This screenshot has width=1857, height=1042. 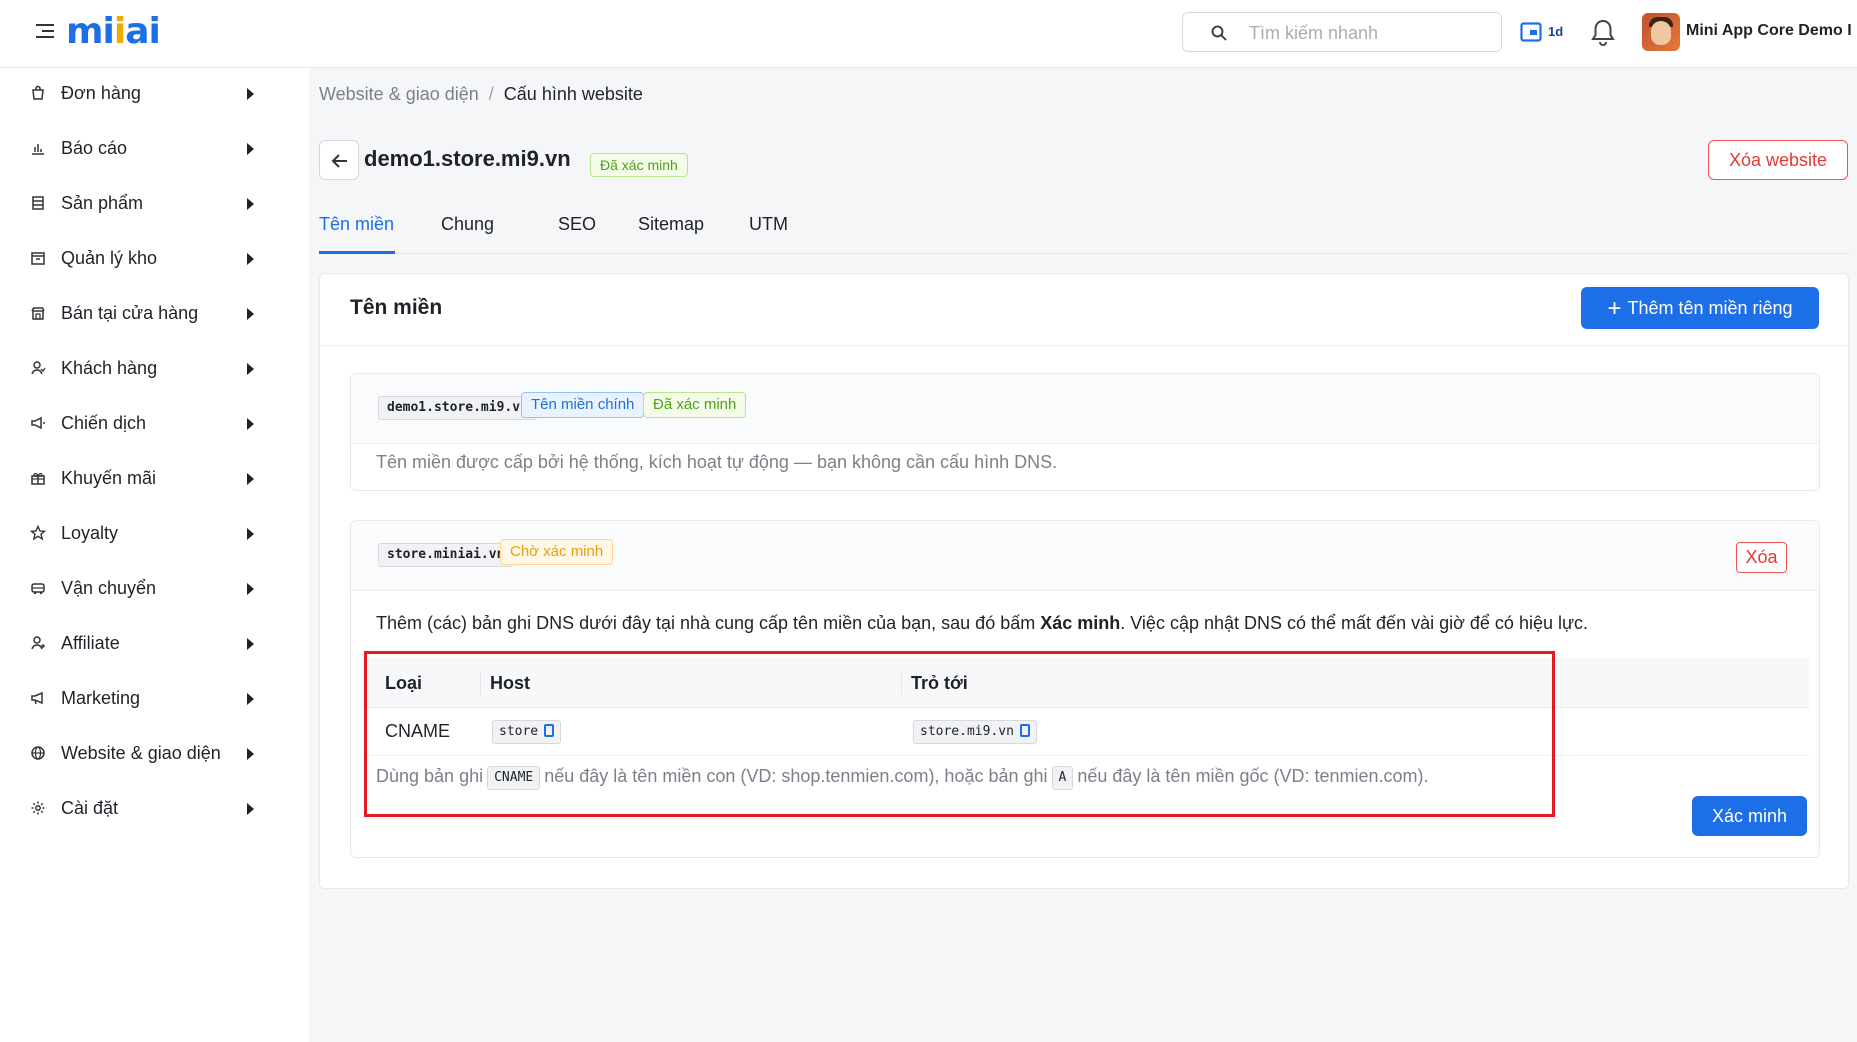 What do you see at coordinates (104, 423) in the screenshot?
I see `sidebar-item-label: Chiến dịch` at bounding box center [104, 423].